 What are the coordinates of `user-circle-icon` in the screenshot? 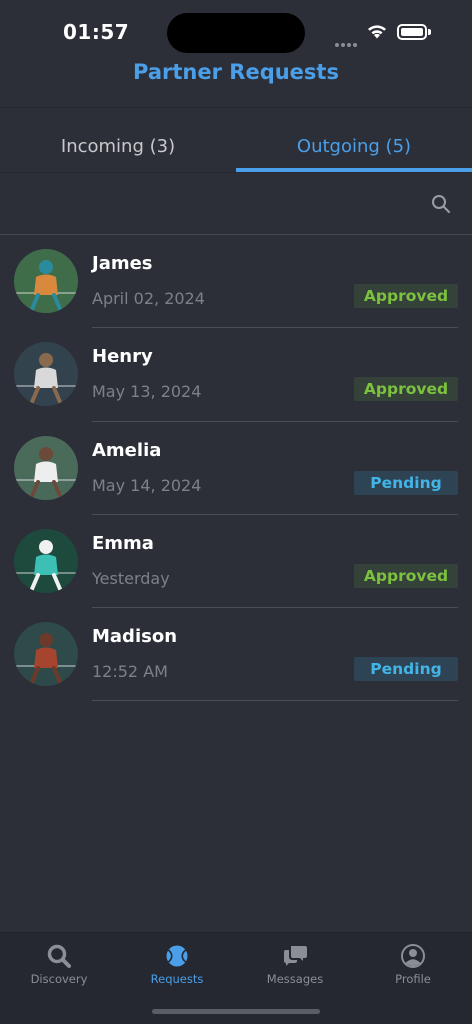 It's located at (413, 956).